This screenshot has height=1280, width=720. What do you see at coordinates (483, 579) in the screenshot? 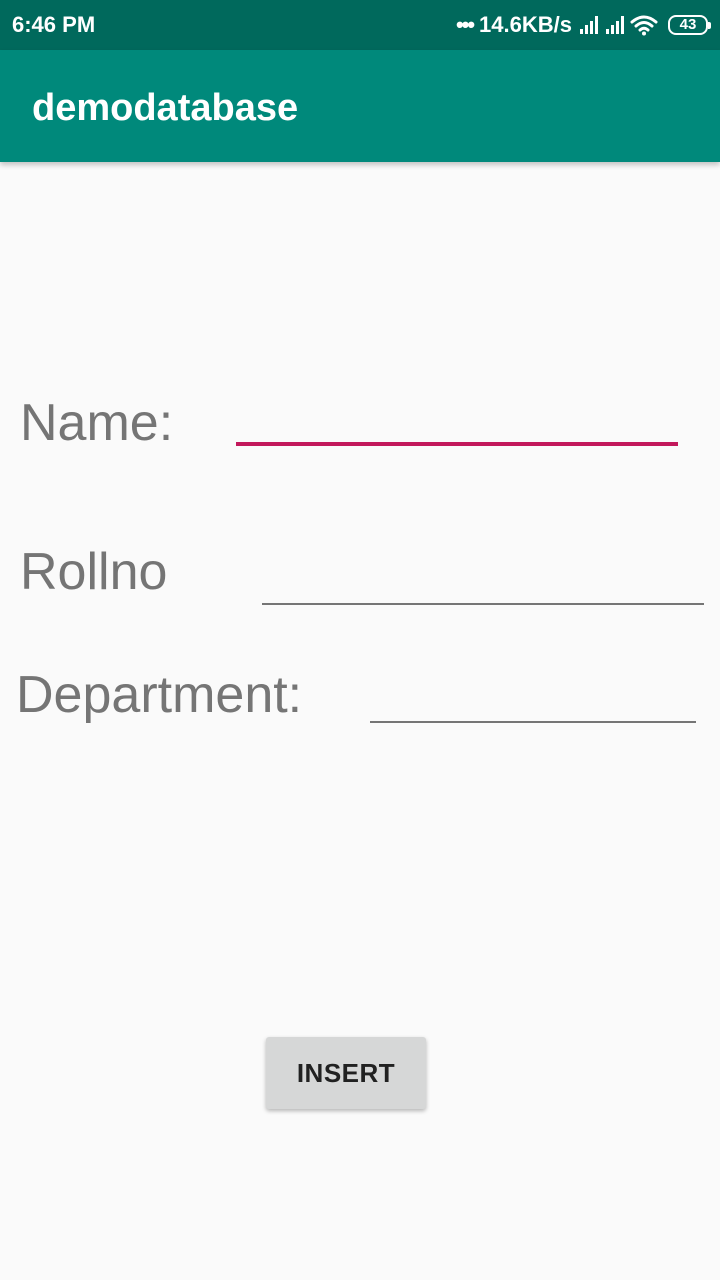
I see `rollno-input` at bounding box center [483, 579].